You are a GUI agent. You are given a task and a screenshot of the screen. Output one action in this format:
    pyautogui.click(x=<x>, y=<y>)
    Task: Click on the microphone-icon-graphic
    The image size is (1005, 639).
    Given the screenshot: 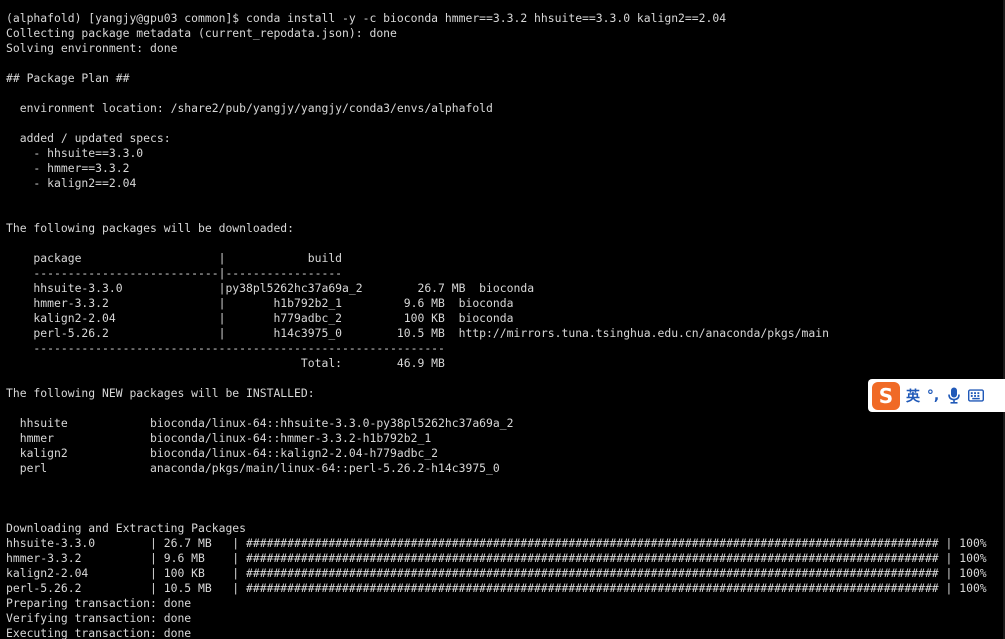 What is the action you would take?
    pyautogui.click(x=954, y=395)
    